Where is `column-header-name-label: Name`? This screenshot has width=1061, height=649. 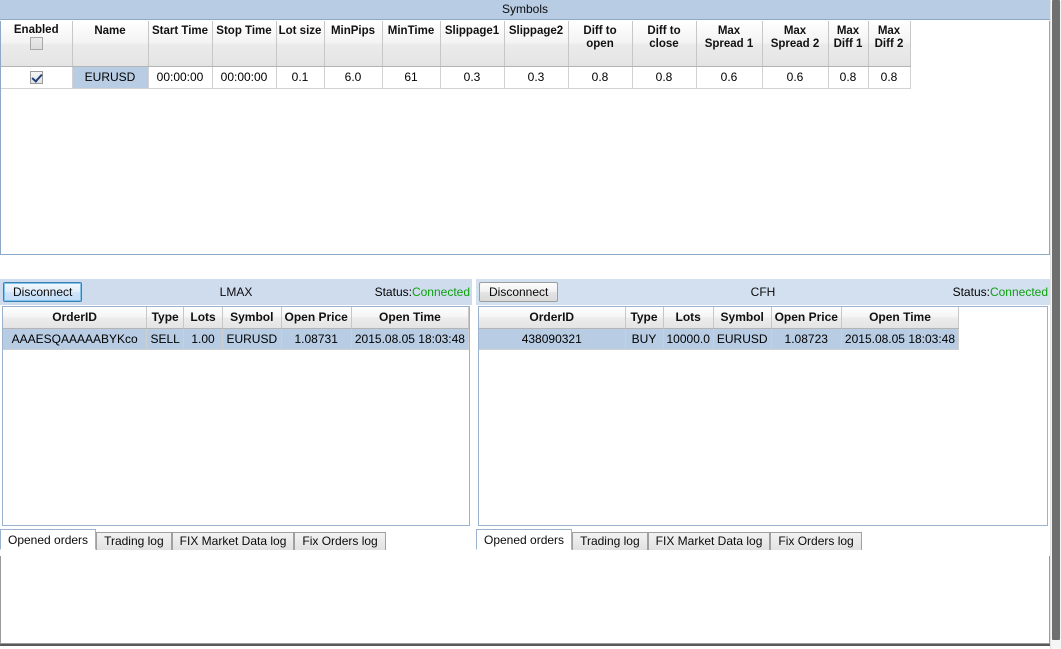 column-header-name-label: Name is located at coordinates (110, 31).